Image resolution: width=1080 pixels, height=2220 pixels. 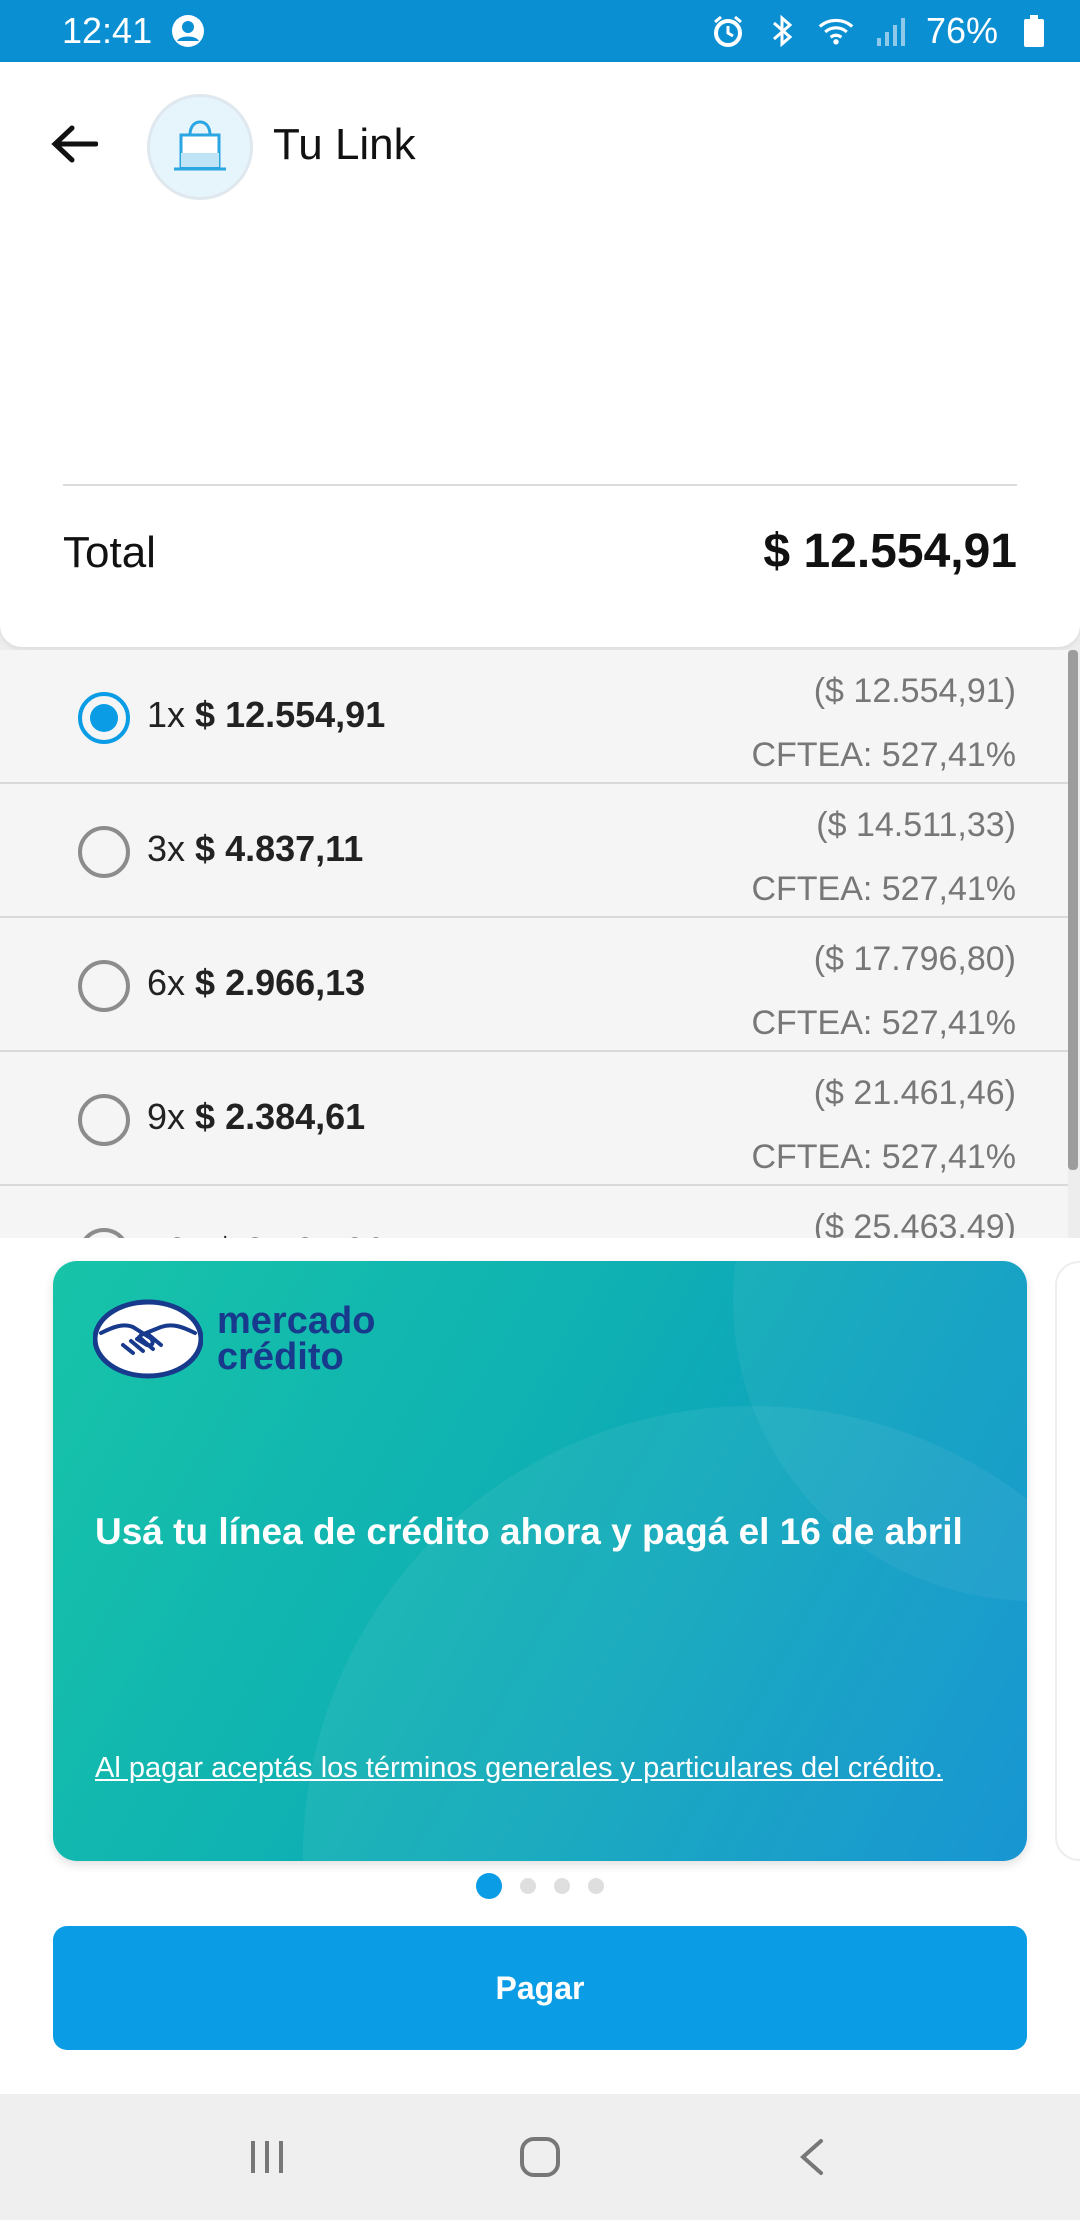 I want to click on installment-total: ($ 21.461,46), so click(x=914, y=1093).